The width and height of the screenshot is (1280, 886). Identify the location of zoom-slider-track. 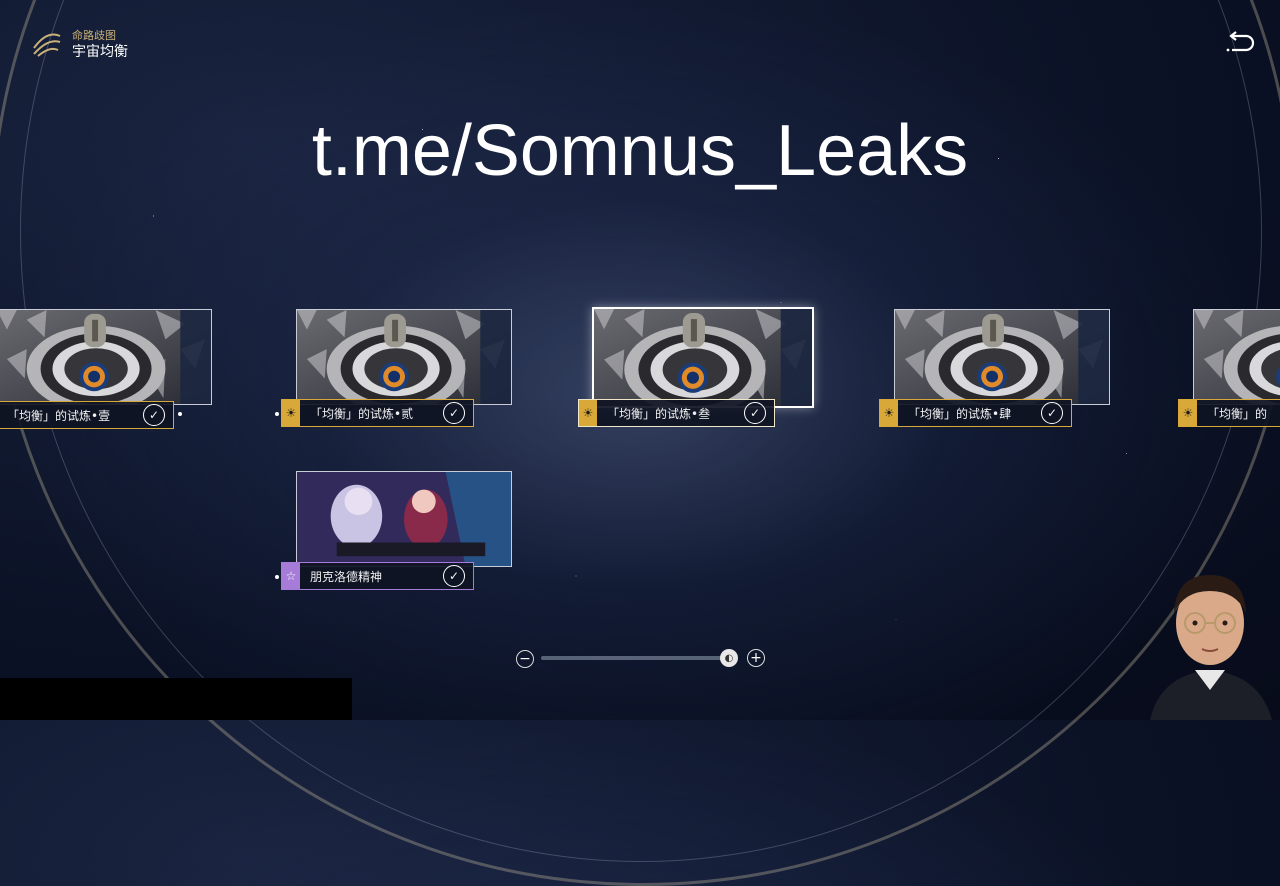
(633, 658).